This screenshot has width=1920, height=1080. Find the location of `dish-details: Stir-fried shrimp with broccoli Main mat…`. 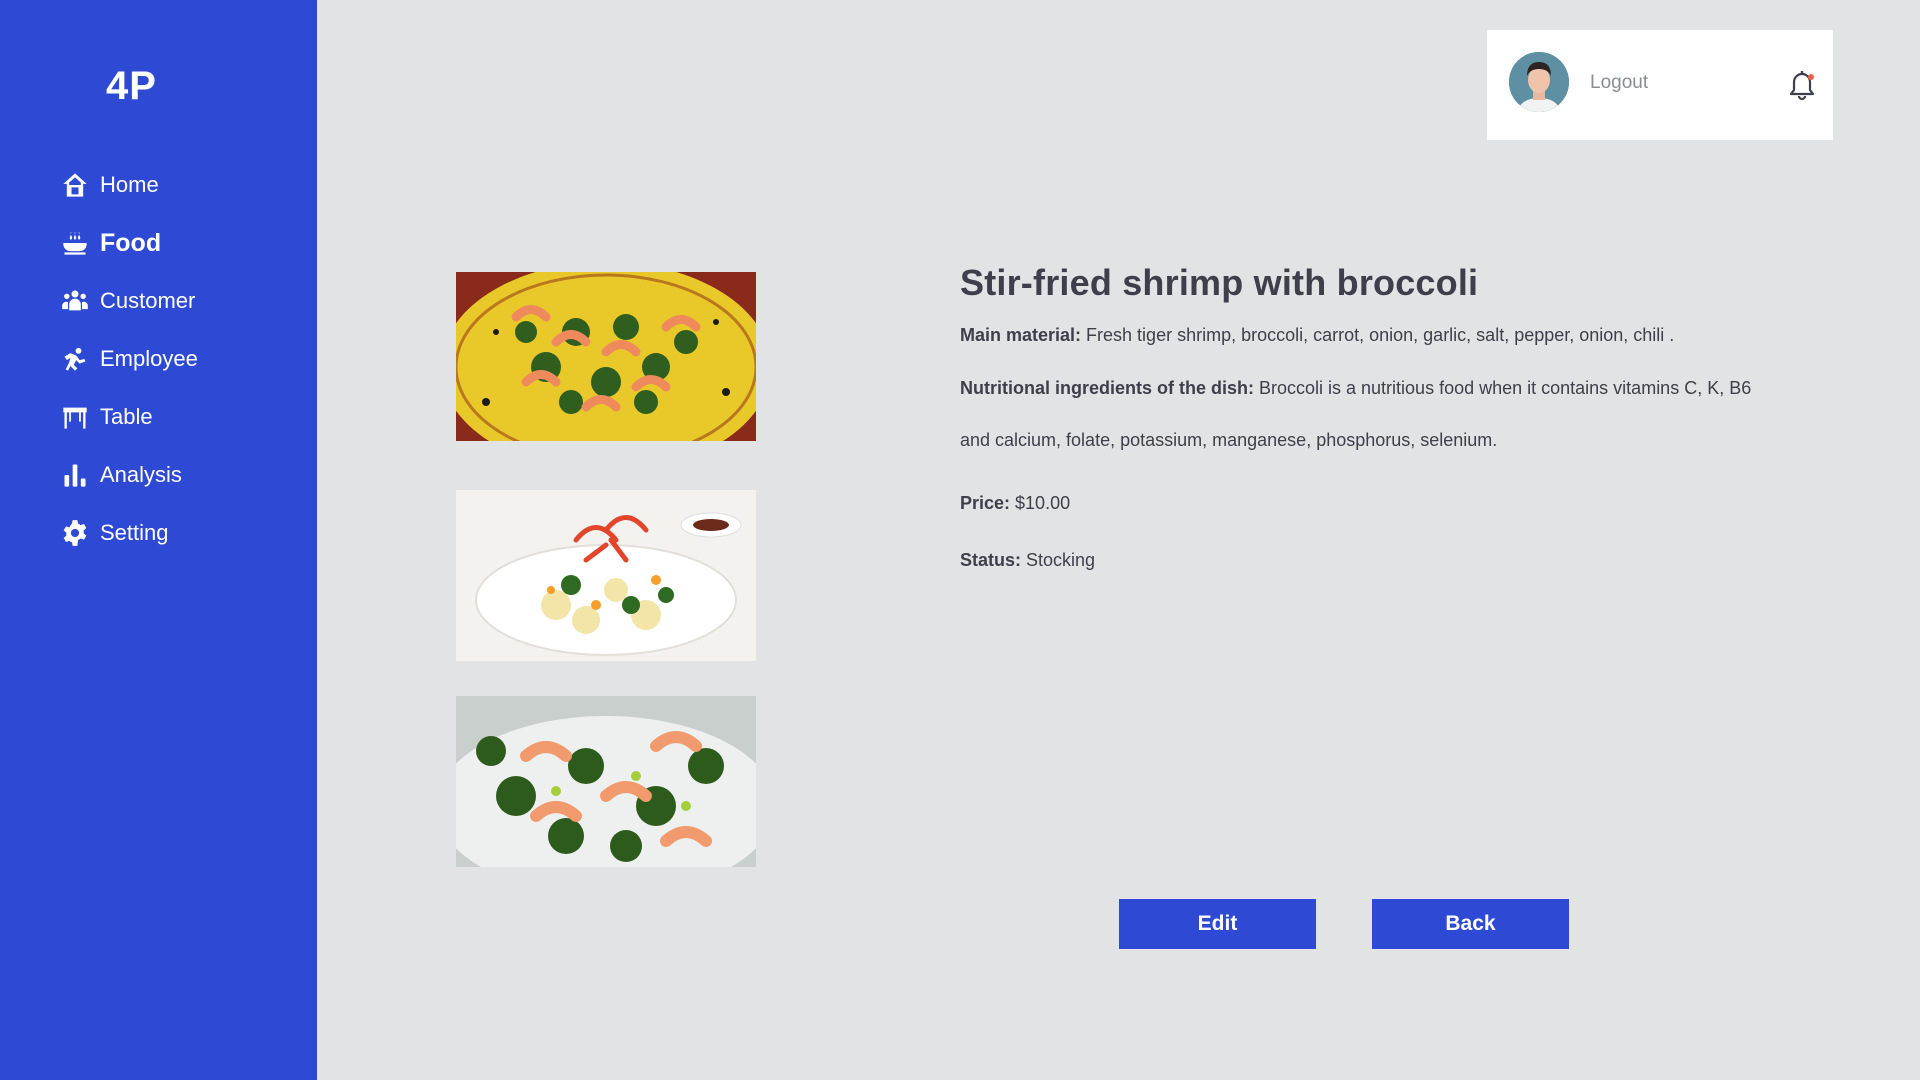

dish-details: Stir-fried shrimp with broccoli Main mat… is located at coordinates (1370, 418).